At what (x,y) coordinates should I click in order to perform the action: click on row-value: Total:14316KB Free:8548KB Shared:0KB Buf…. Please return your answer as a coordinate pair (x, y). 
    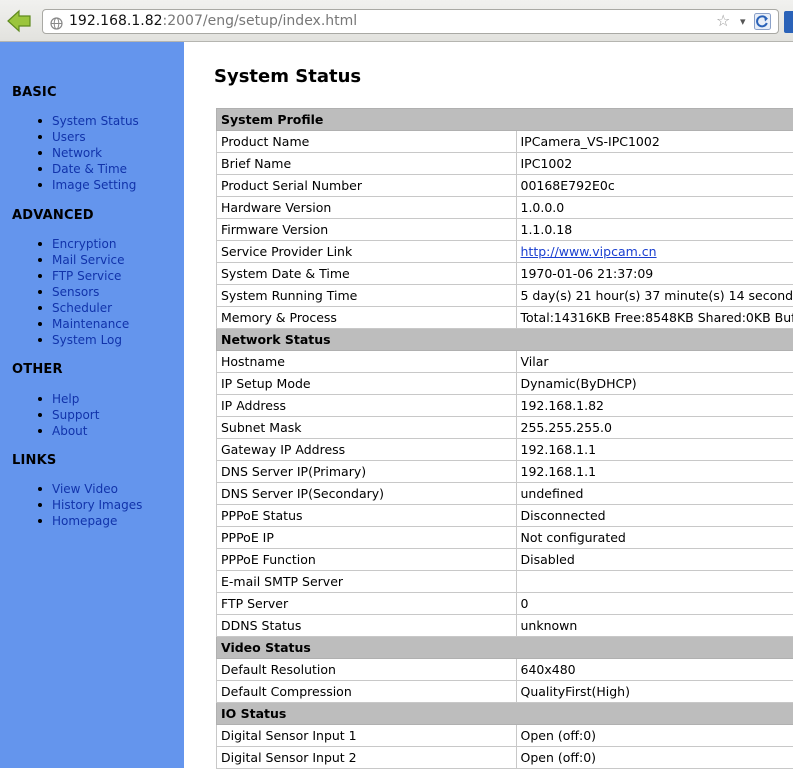
    Looking at the image, I should click on (654, 318).